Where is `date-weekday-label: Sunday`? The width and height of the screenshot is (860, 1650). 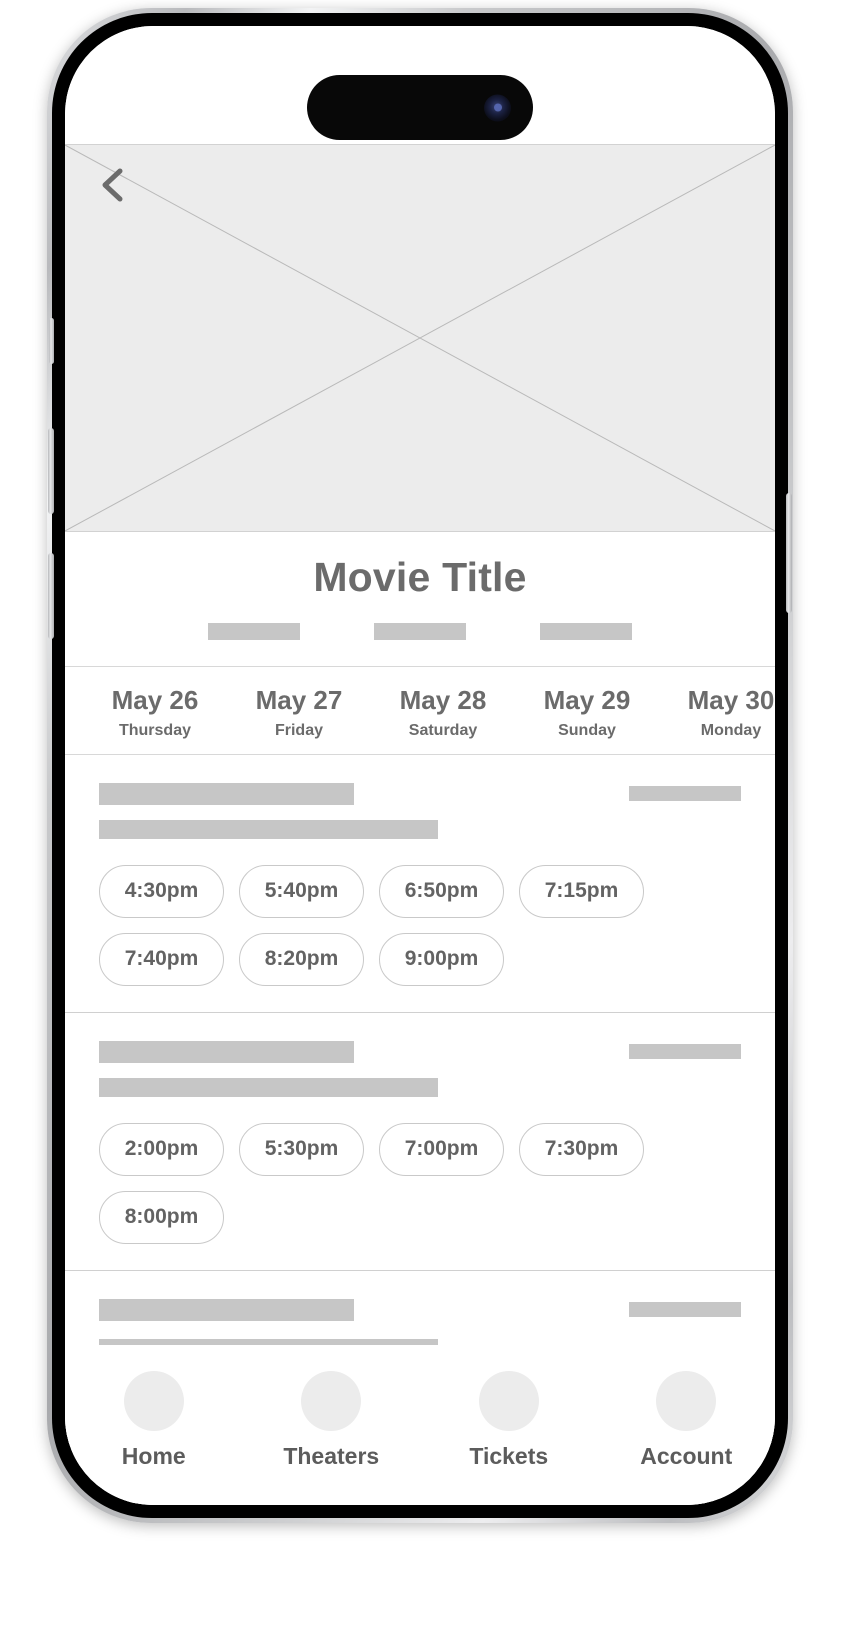 date-weekday-label: Sunday is located at coordinates (587, 731).